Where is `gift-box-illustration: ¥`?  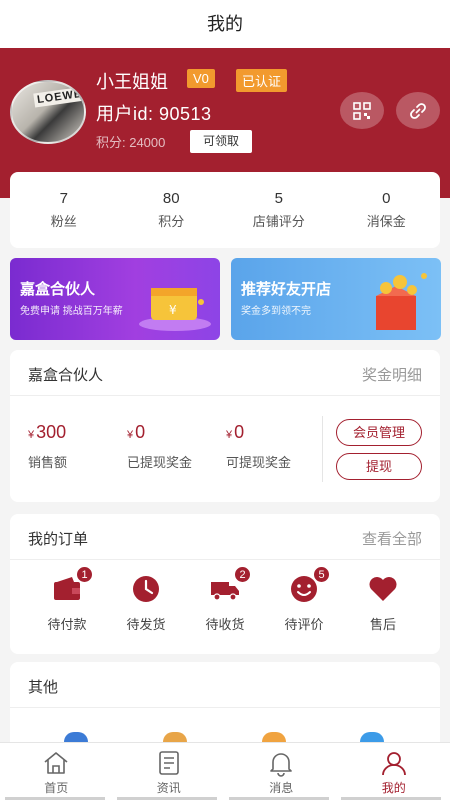
gift-box-illustration: ¥ is located at coordinates (175, 309).